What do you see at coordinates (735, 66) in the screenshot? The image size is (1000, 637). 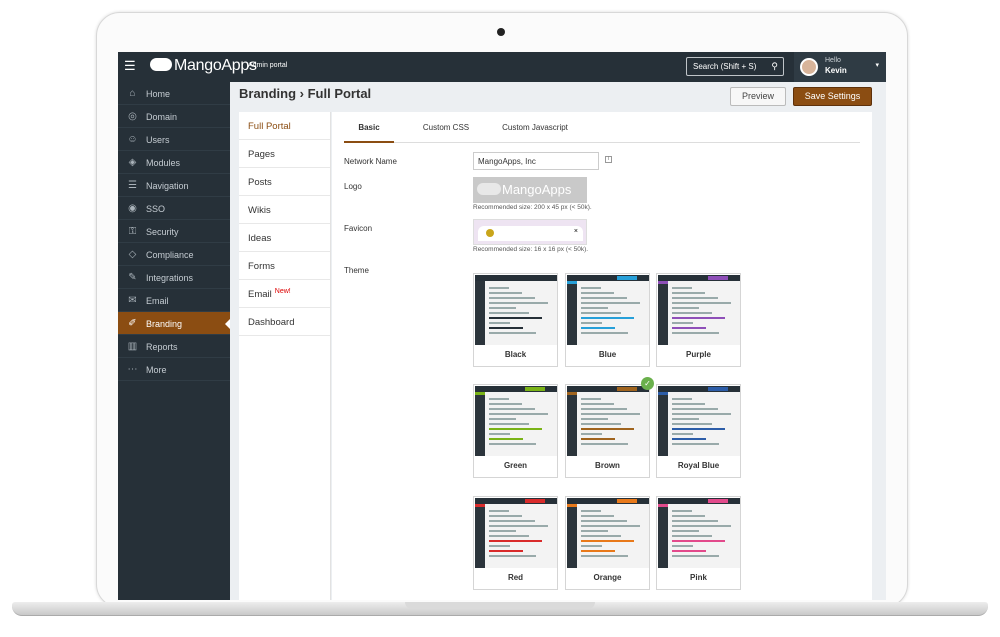 I see `search-input: Search (Shift + S) ⚲` at bounding box center [735, 66].